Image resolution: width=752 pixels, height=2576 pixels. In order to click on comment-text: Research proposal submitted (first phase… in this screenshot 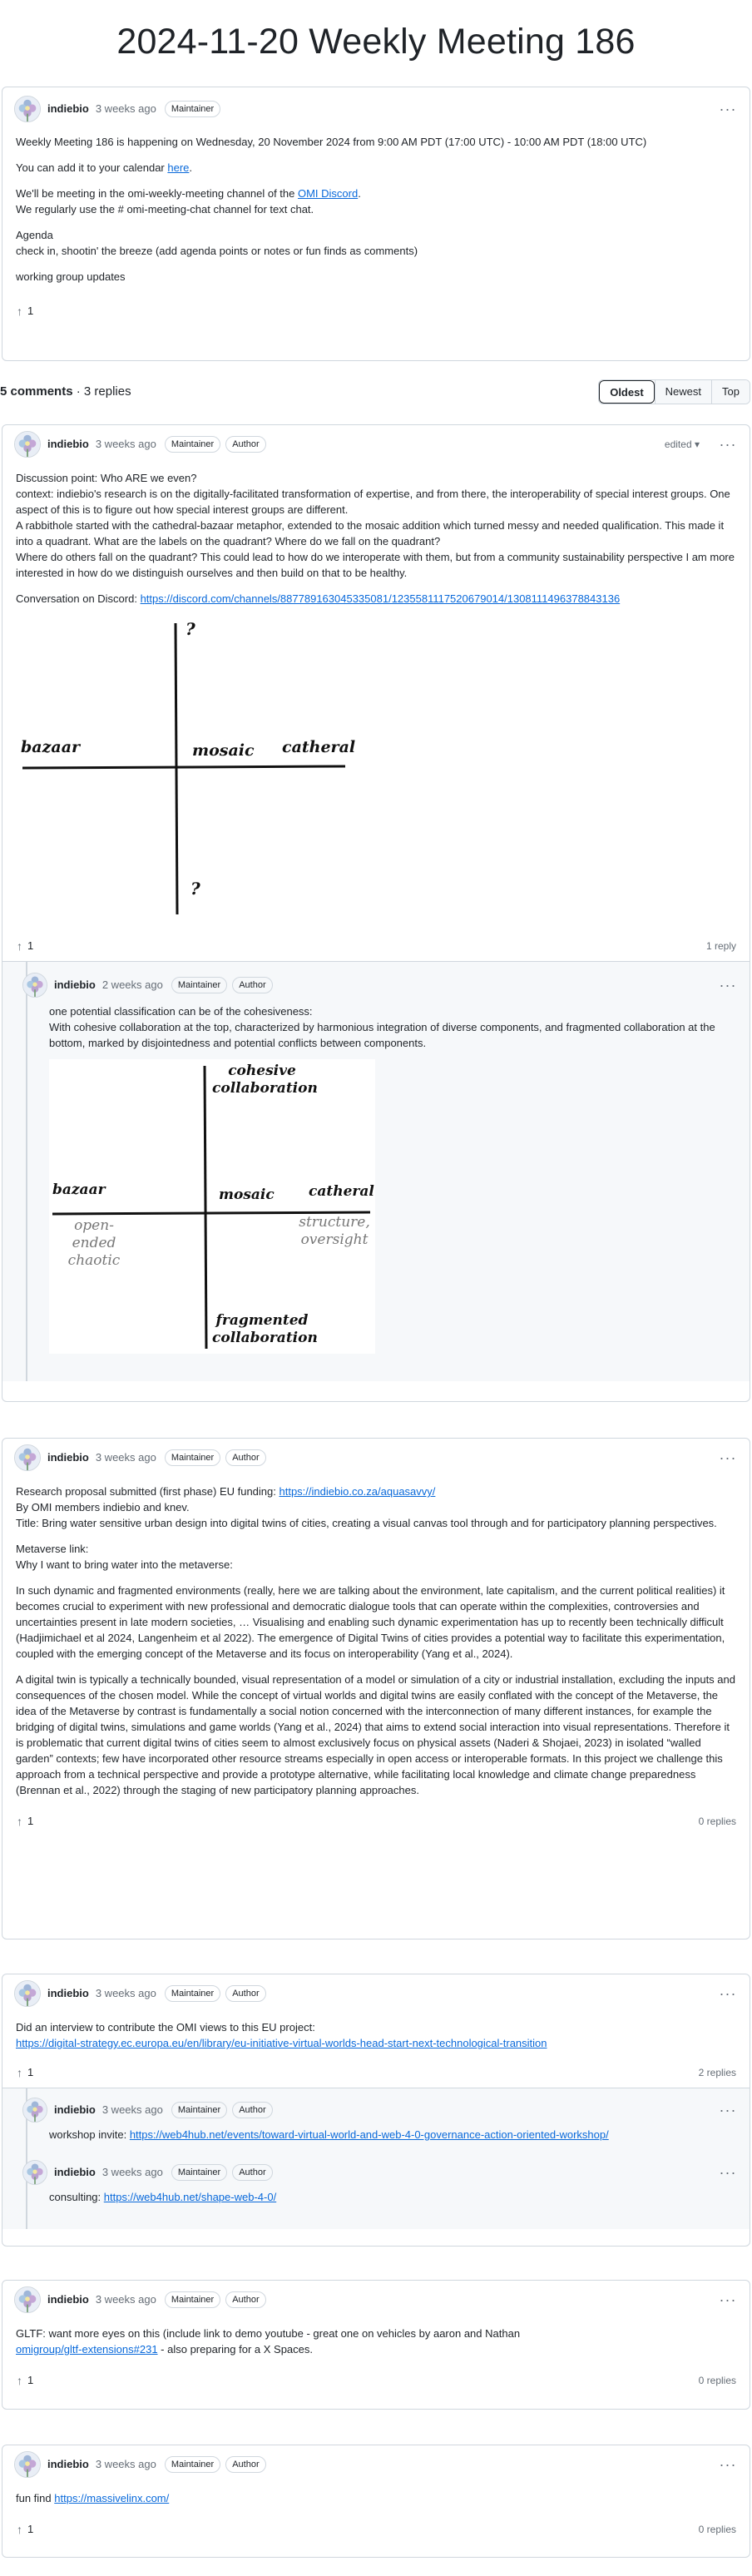, I will do `click(366, 1507)`.